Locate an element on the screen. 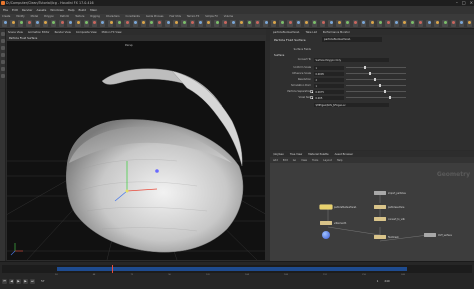 Image resolution: width=474 pixels, height=289 pixels. menu-item-assets: Assets is located at coordinates (42, 10).